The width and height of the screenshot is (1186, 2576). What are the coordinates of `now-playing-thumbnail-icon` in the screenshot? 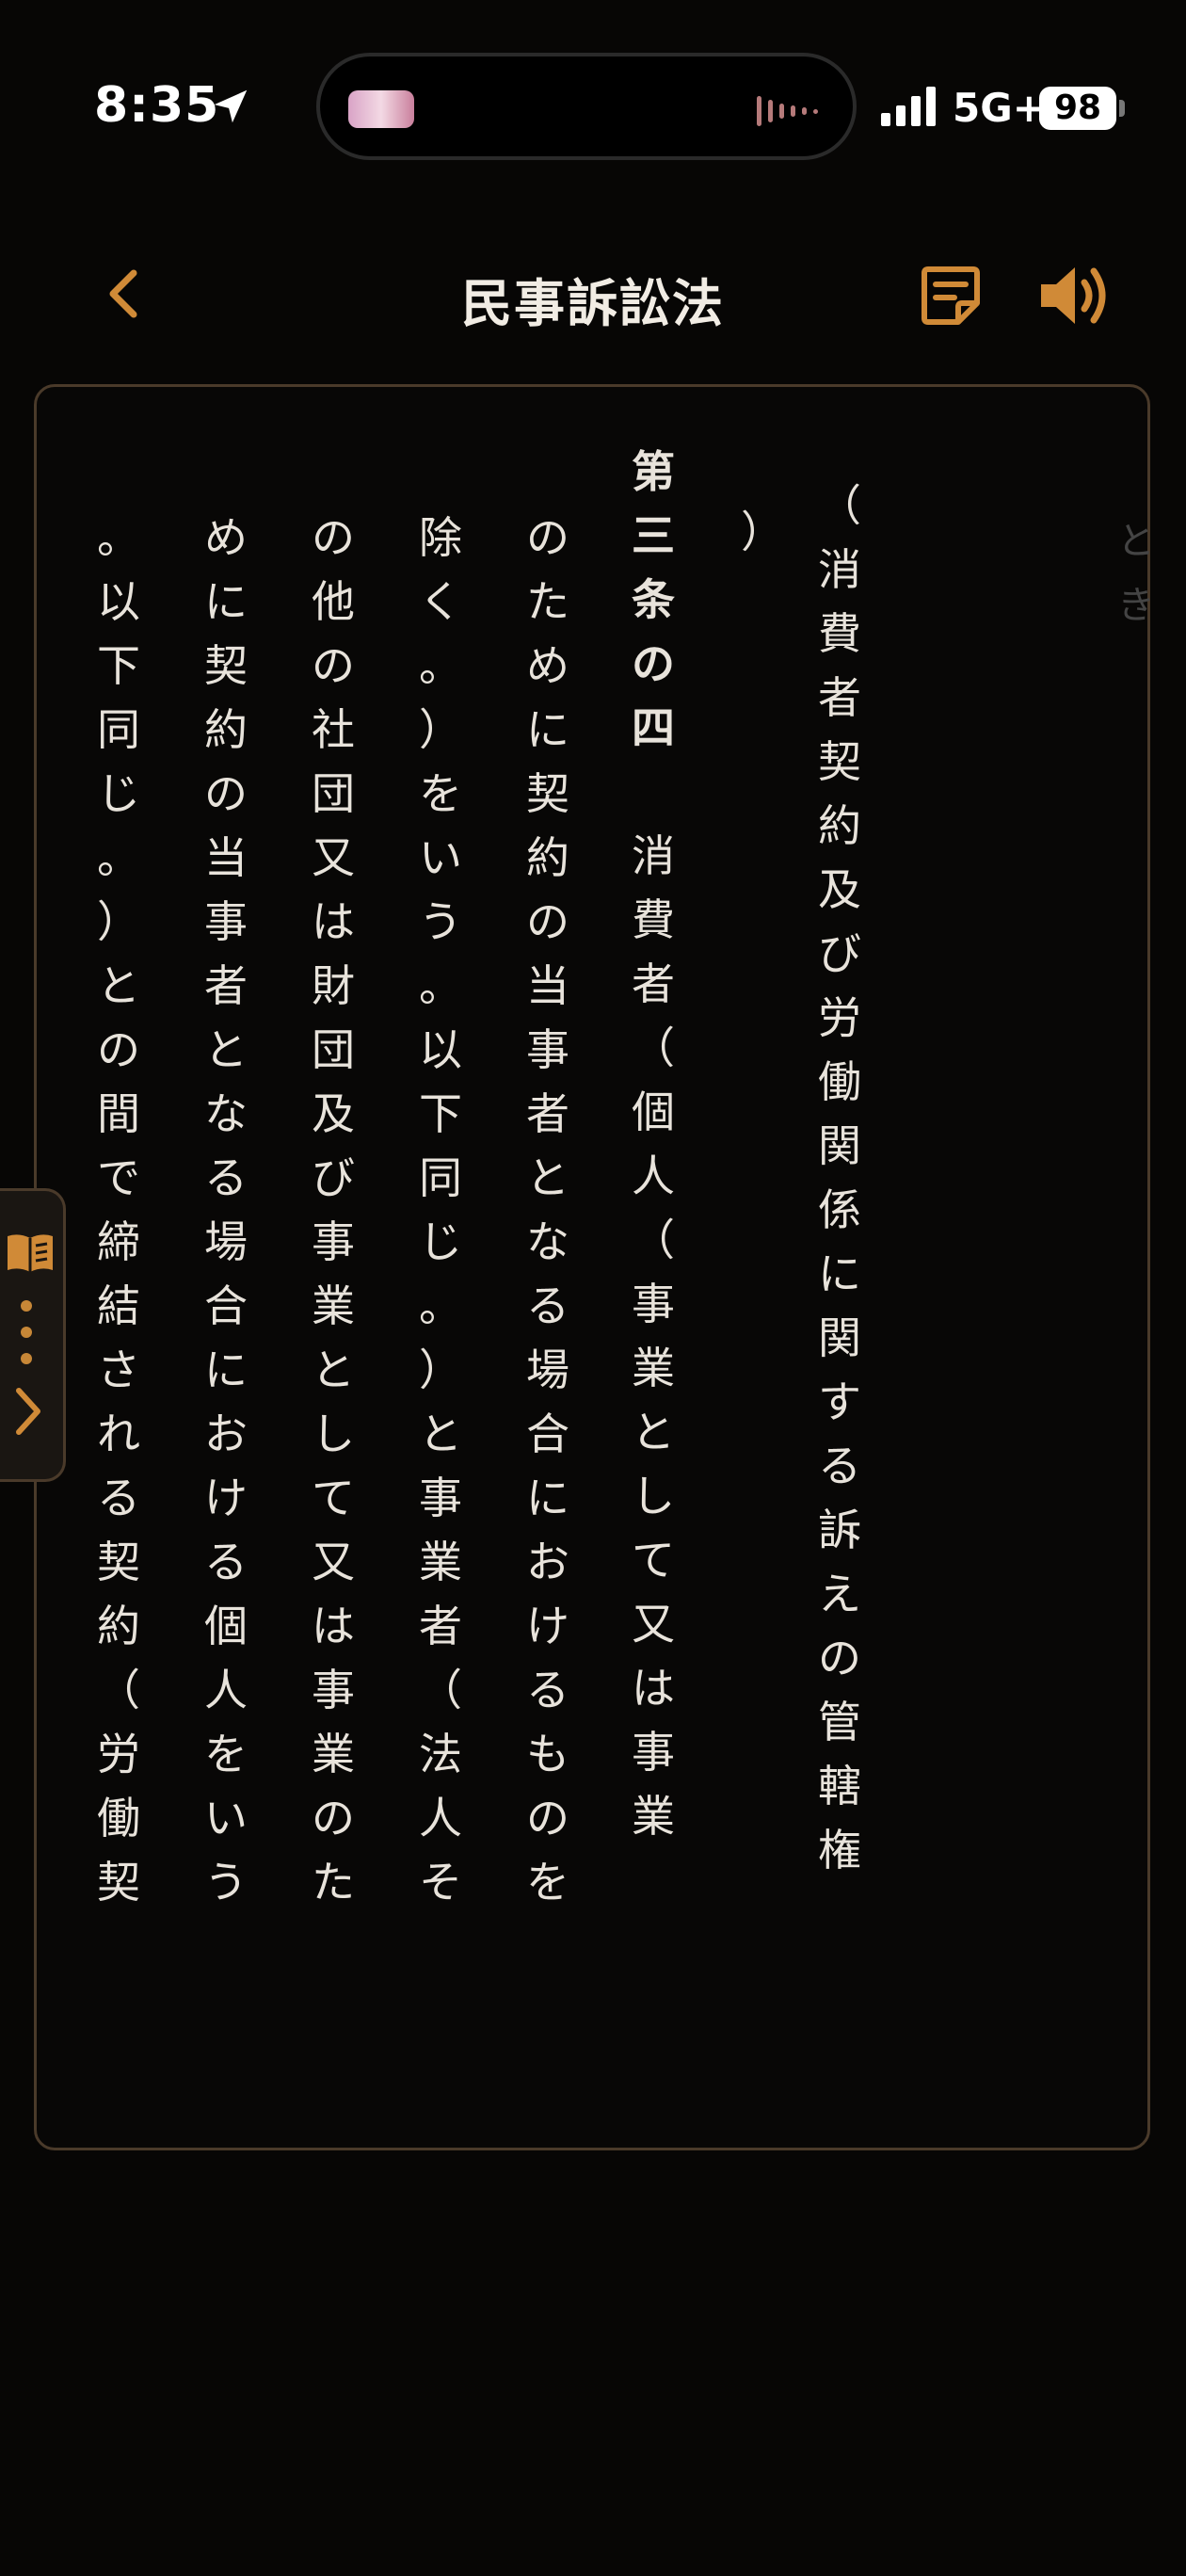 It's located at (381, 109).